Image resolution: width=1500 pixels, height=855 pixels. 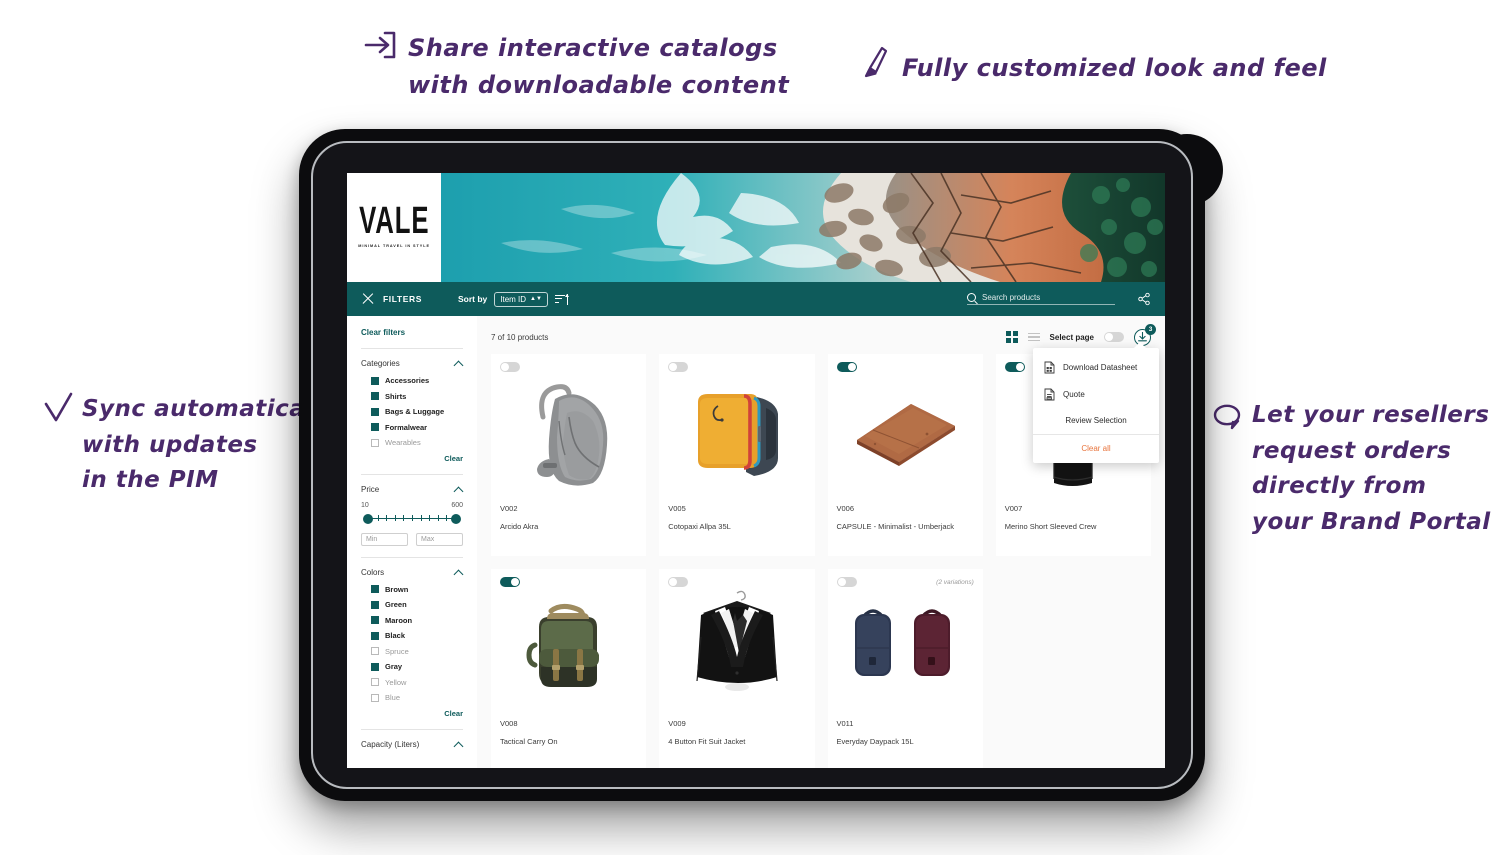 What do you see at coordinates (412, 332) in the screenshot?
I see `clear-filters-link: Clear filters` at bounding box center [412, 332].